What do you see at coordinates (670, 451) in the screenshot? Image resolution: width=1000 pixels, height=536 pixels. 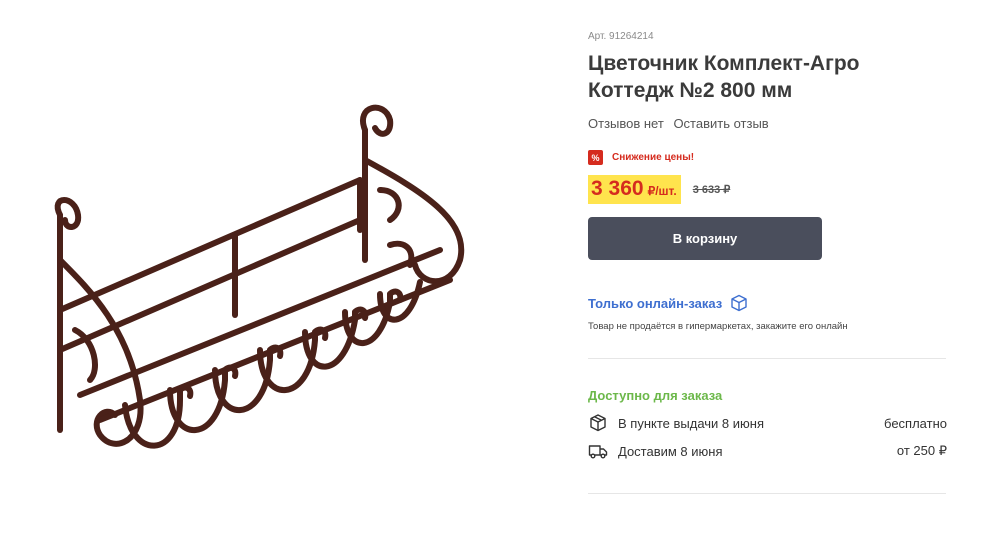 I see `delivery-label: Доставим 8 июня` at bounding box center [670, 451].